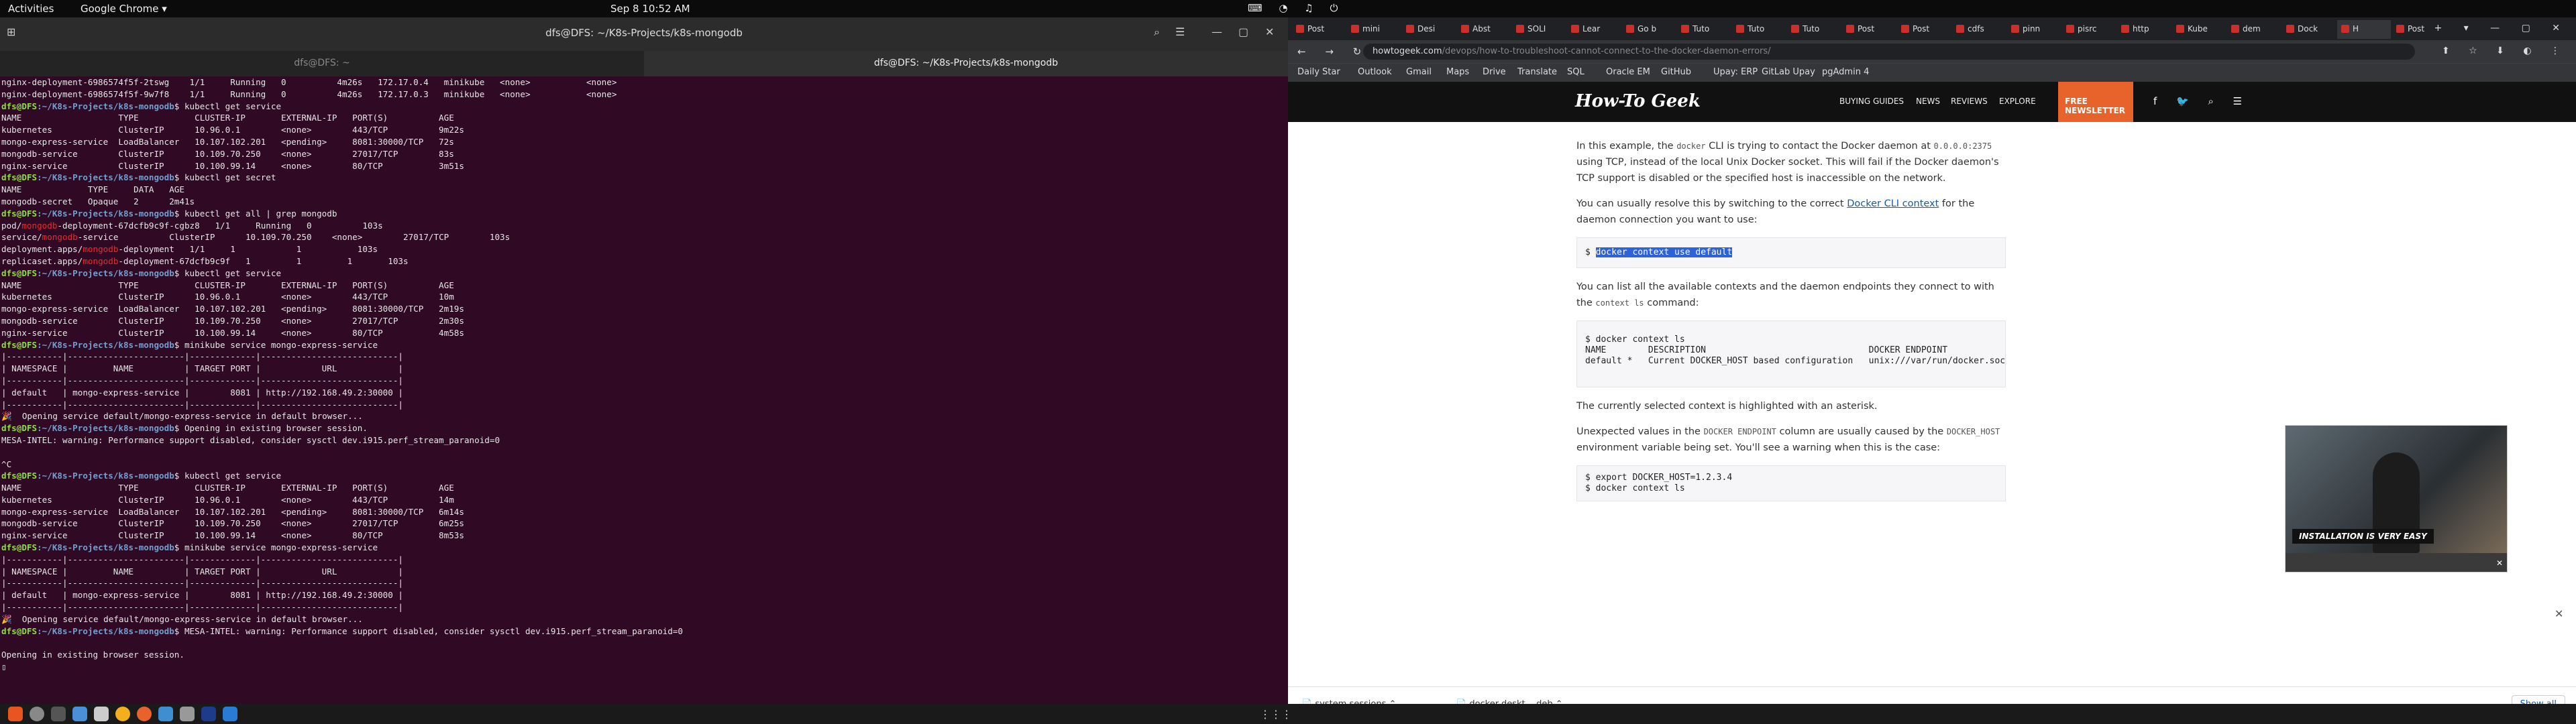 This screenshot has width=2576, height=724. I want to click on browser-tab: H, so click(2364, 29).